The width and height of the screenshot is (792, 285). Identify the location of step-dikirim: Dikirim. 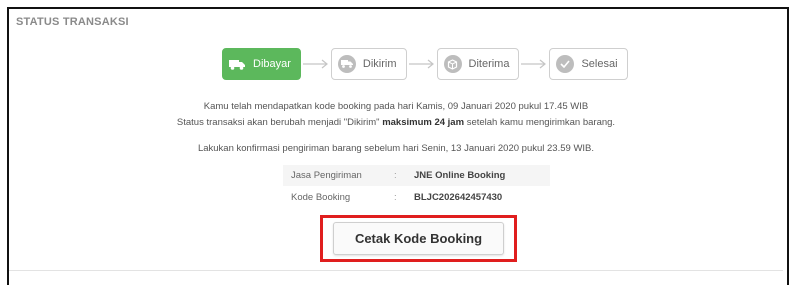
(368, 64).